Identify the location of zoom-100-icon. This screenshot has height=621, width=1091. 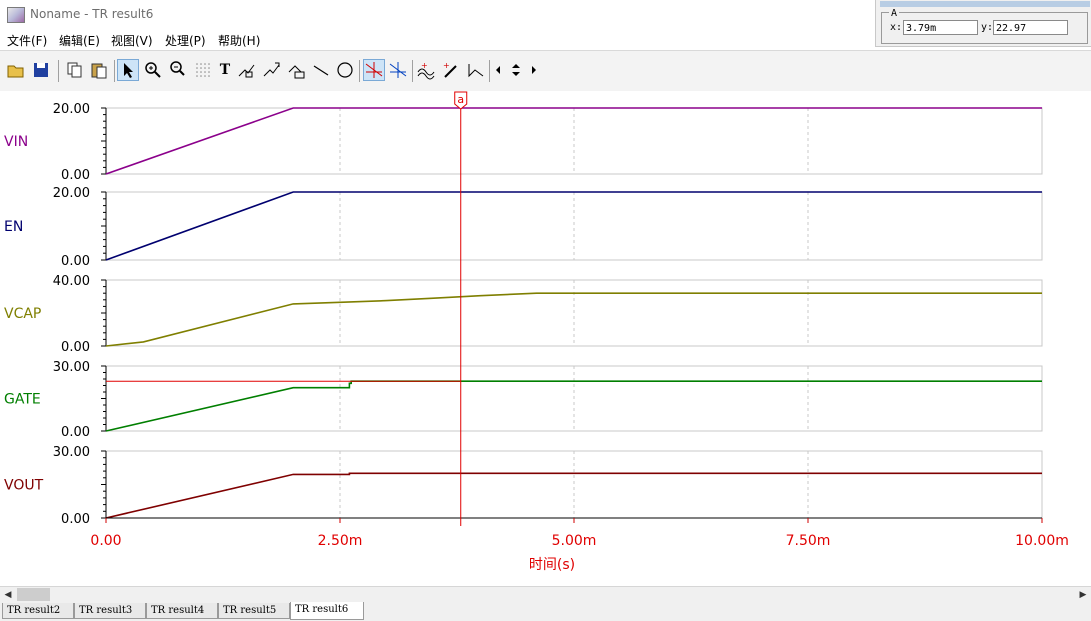
(178, 70).